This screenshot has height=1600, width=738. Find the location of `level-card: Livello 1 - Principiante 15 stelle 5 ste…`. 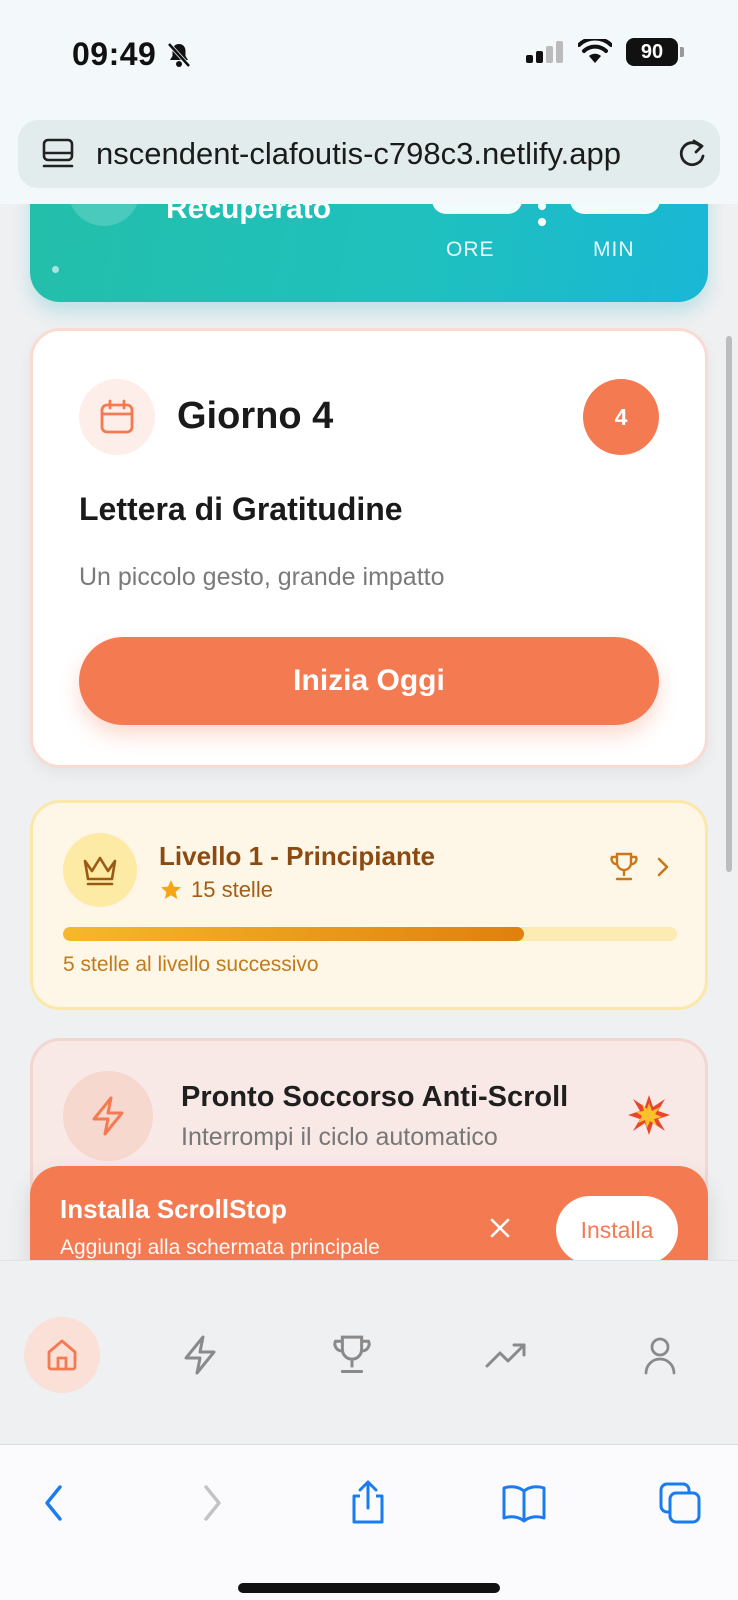

level-card: Livello 1 - Principiante 15 stelle 5 ste… is located at coordinates (369, 905).